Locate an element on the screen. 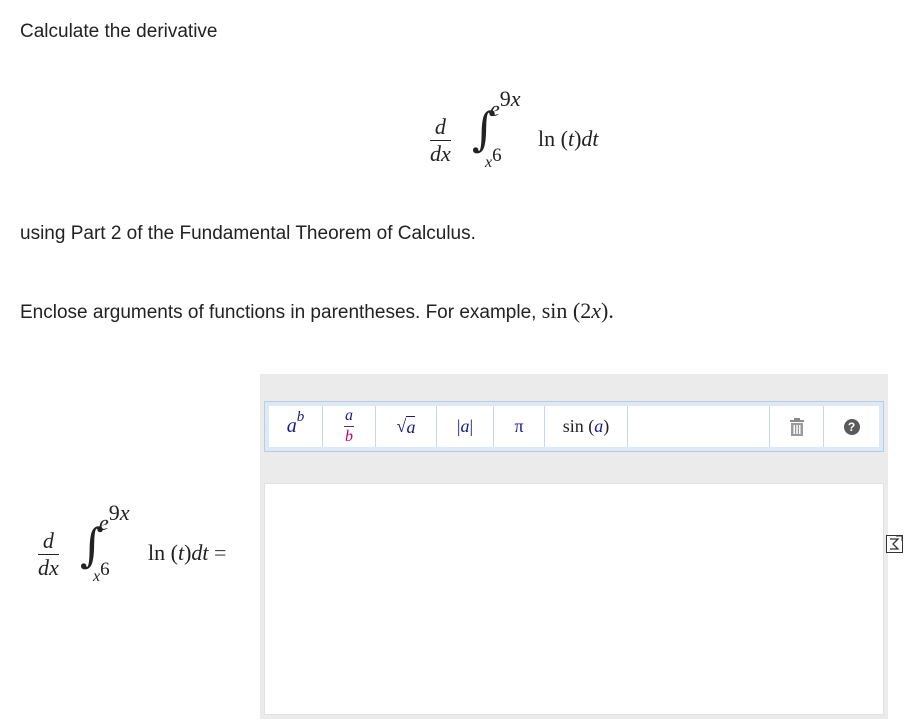 This screenshot has height=725, width=907. help-button: ? is located at coordinates (851, 426).